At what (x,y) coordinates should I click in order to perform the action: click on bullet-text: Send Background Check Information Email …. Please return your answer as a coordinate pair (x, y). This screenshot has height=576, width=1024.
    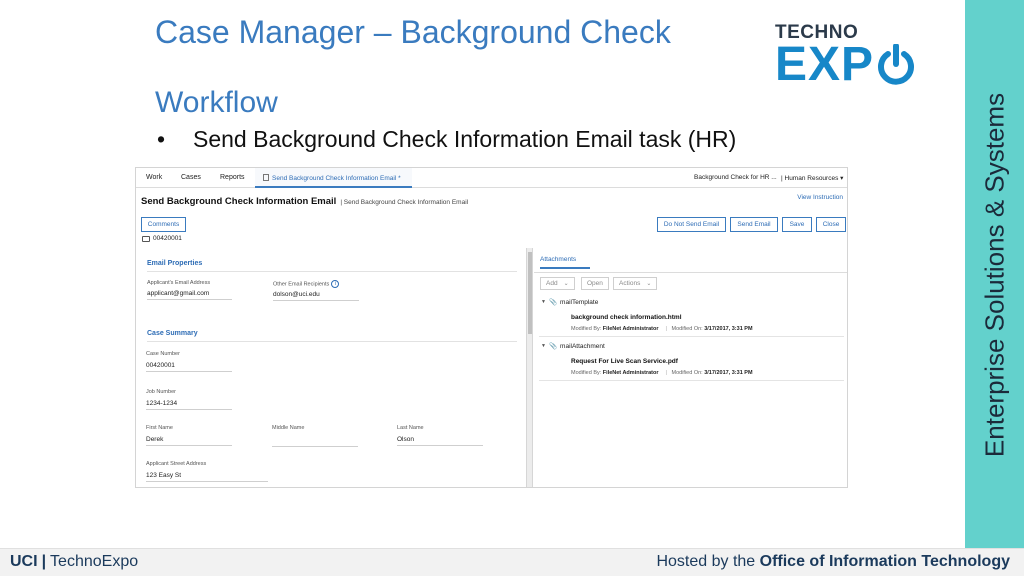
    Looking at the image, I should click on (465, 139).